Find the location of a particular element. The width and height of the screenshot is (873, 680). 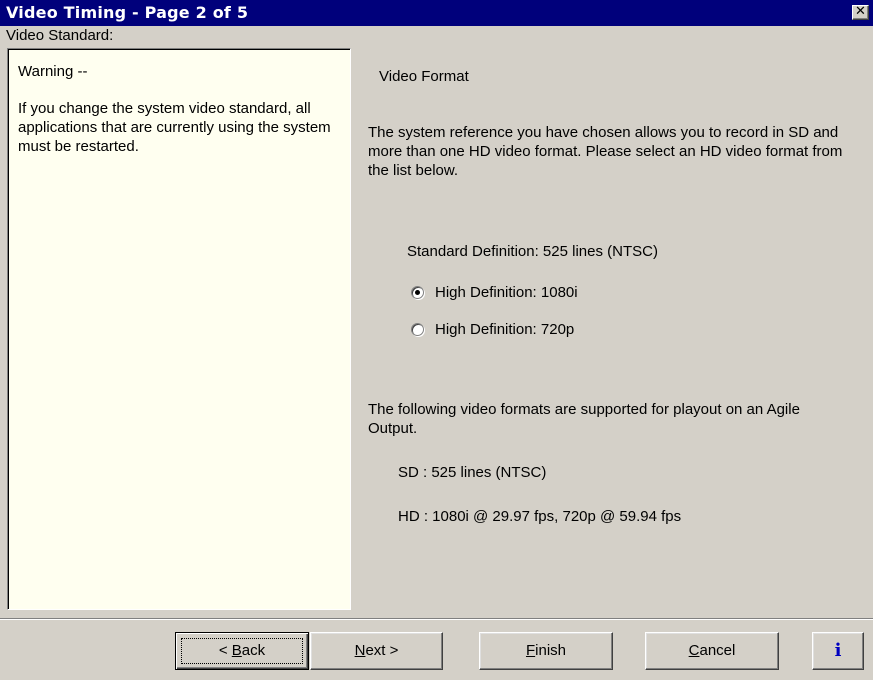

section-label: Video Standard: is located at coordinates (60, 35).